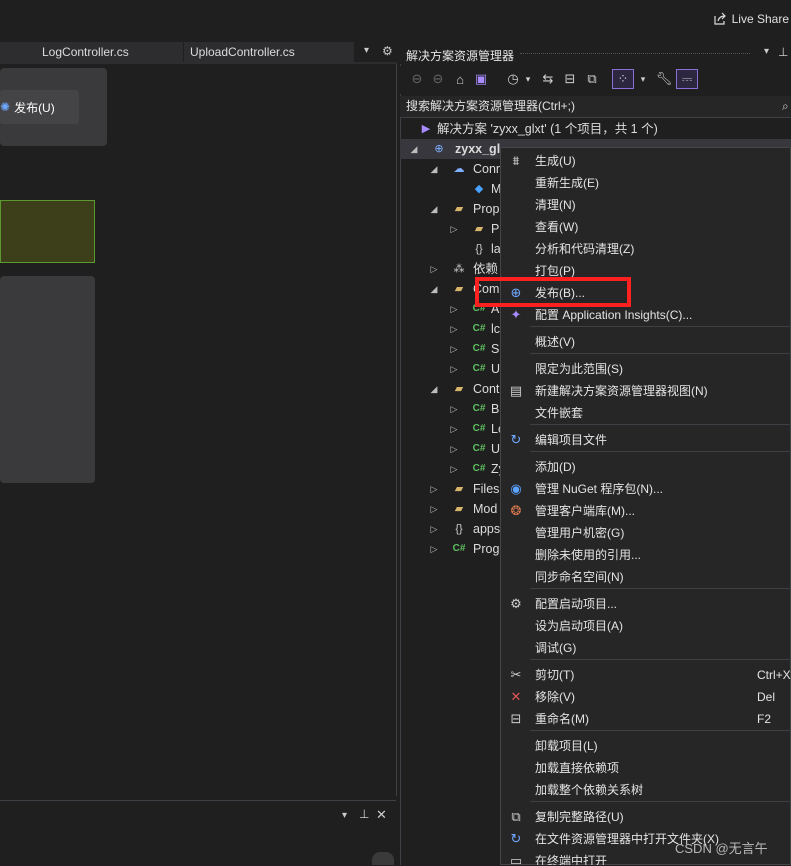 This screenshot has width=791, height=866. What do you see at coordinates (646, 227) in the screenshot?
I see `context-menu-item: 查看(W)` at bounding box center [646, 227].